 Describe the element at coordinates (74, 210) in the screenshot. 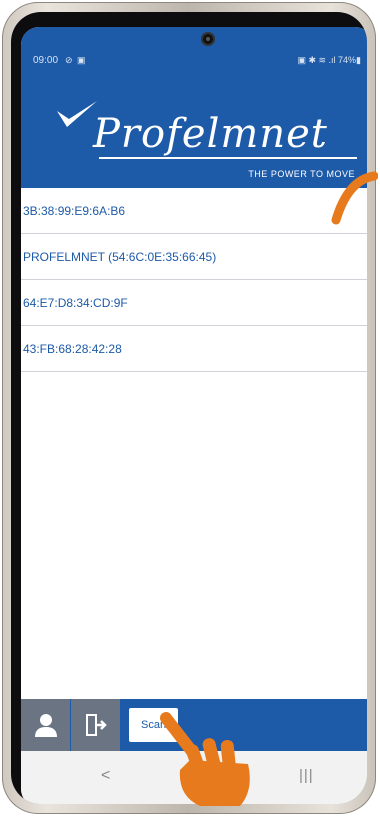

I see `device-label: 3B:38:99:E9:6A:B6` at that location.